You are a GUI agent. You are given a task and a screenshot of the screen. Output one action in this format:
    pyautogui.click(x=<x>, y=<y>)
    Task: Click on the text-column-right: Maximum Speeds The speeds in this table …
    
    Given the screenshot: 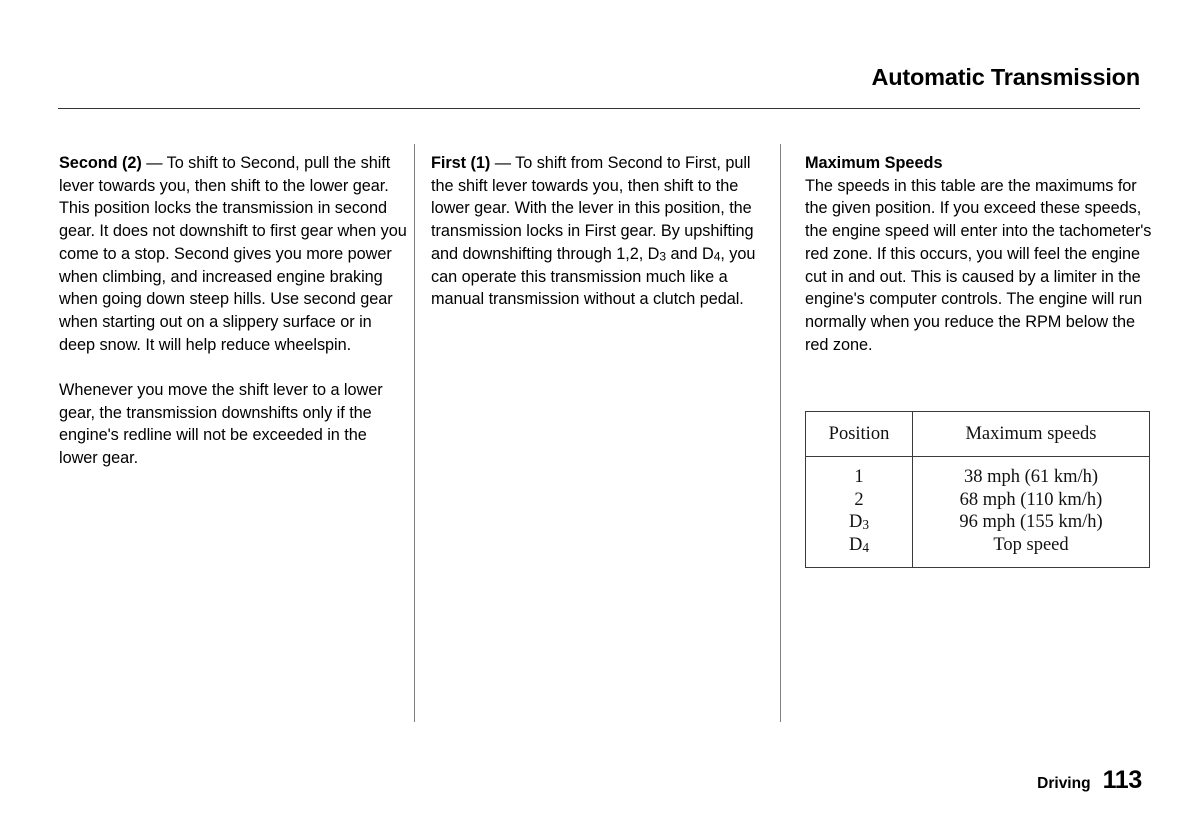 What is the action you would take?
    pyautogui.click(x=978, y=254)
    